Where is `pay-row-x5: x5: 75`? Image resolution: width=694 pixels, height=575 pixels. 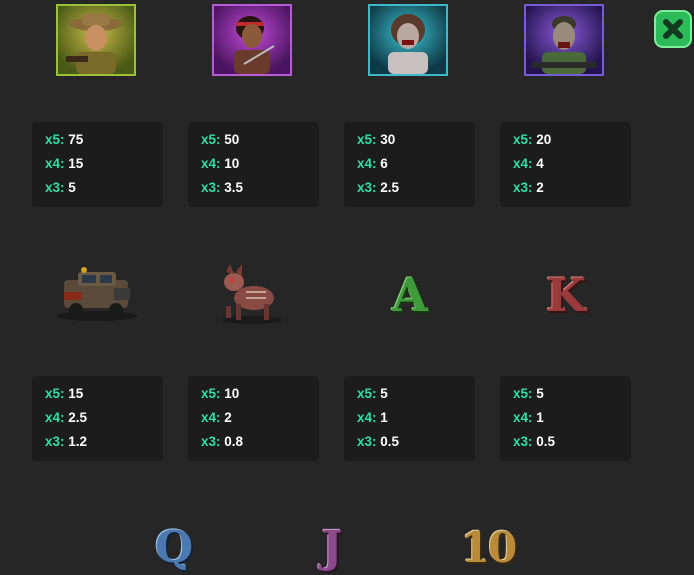
pay-row-x5: x5: 75 is located at coordinates (64, 139).